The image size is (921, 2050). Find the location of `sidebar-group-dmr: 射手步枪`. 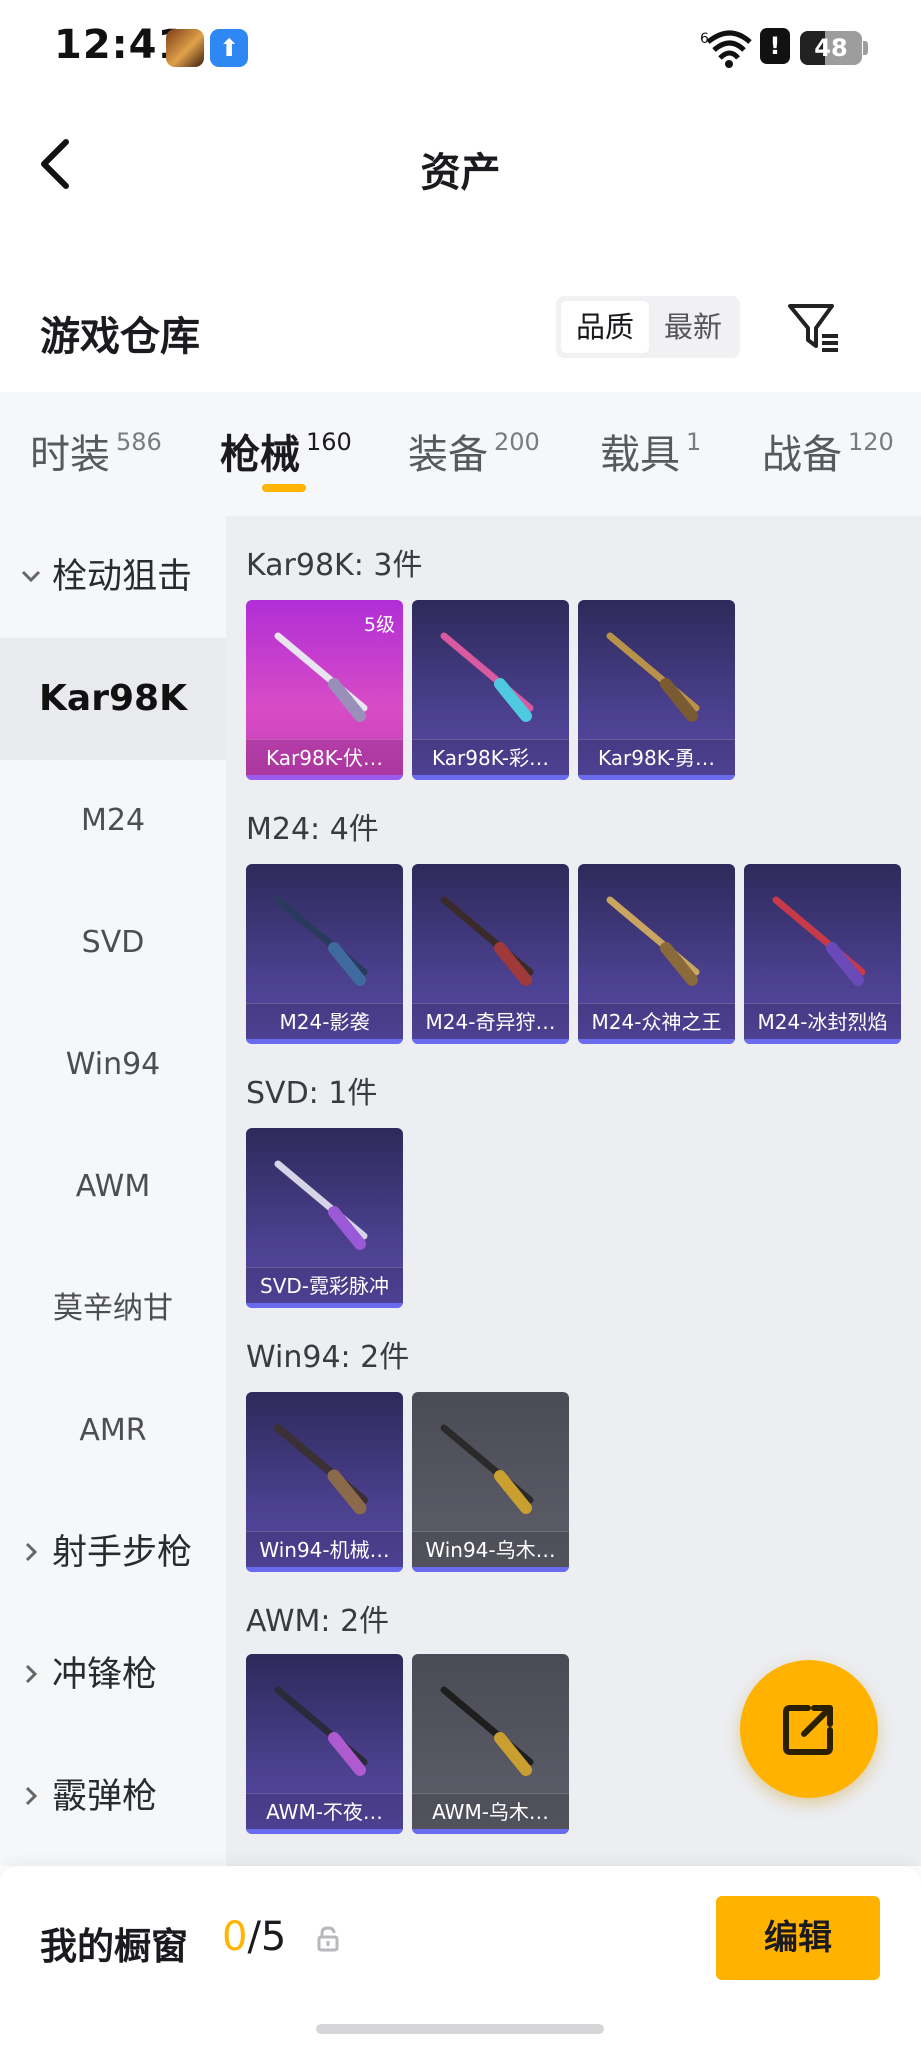

sidebar-group-dmr: 射手步枪 is located at coordinates (113, 1553).